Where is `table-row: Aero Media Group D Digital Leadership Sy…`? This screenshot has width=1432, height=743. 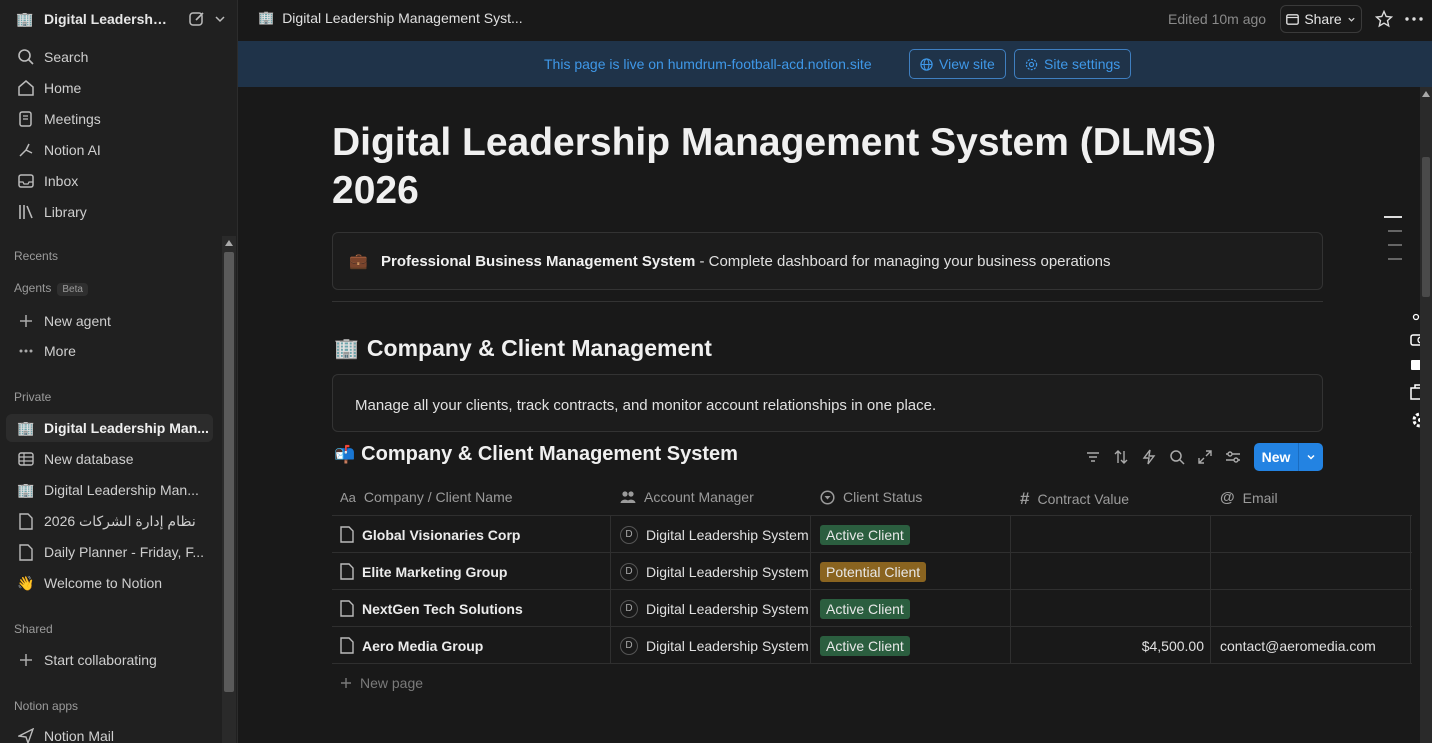
table-row: Aero Media Group D Digital Leadership Sy… is located at coordinates (872, 645).